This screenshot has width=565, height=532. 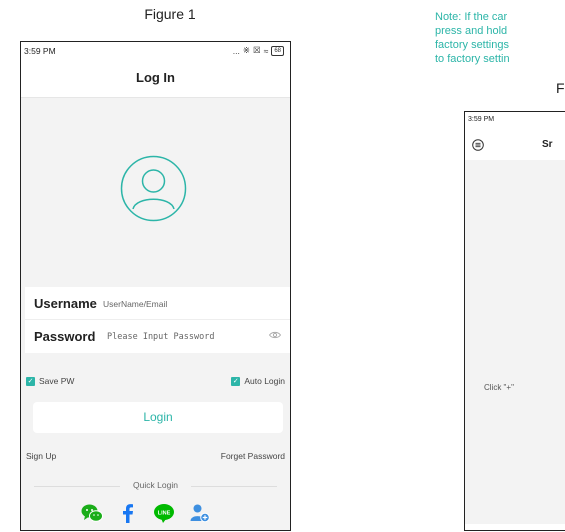 I want to click on sim-icon: ☒, so click(x=257, y=50).